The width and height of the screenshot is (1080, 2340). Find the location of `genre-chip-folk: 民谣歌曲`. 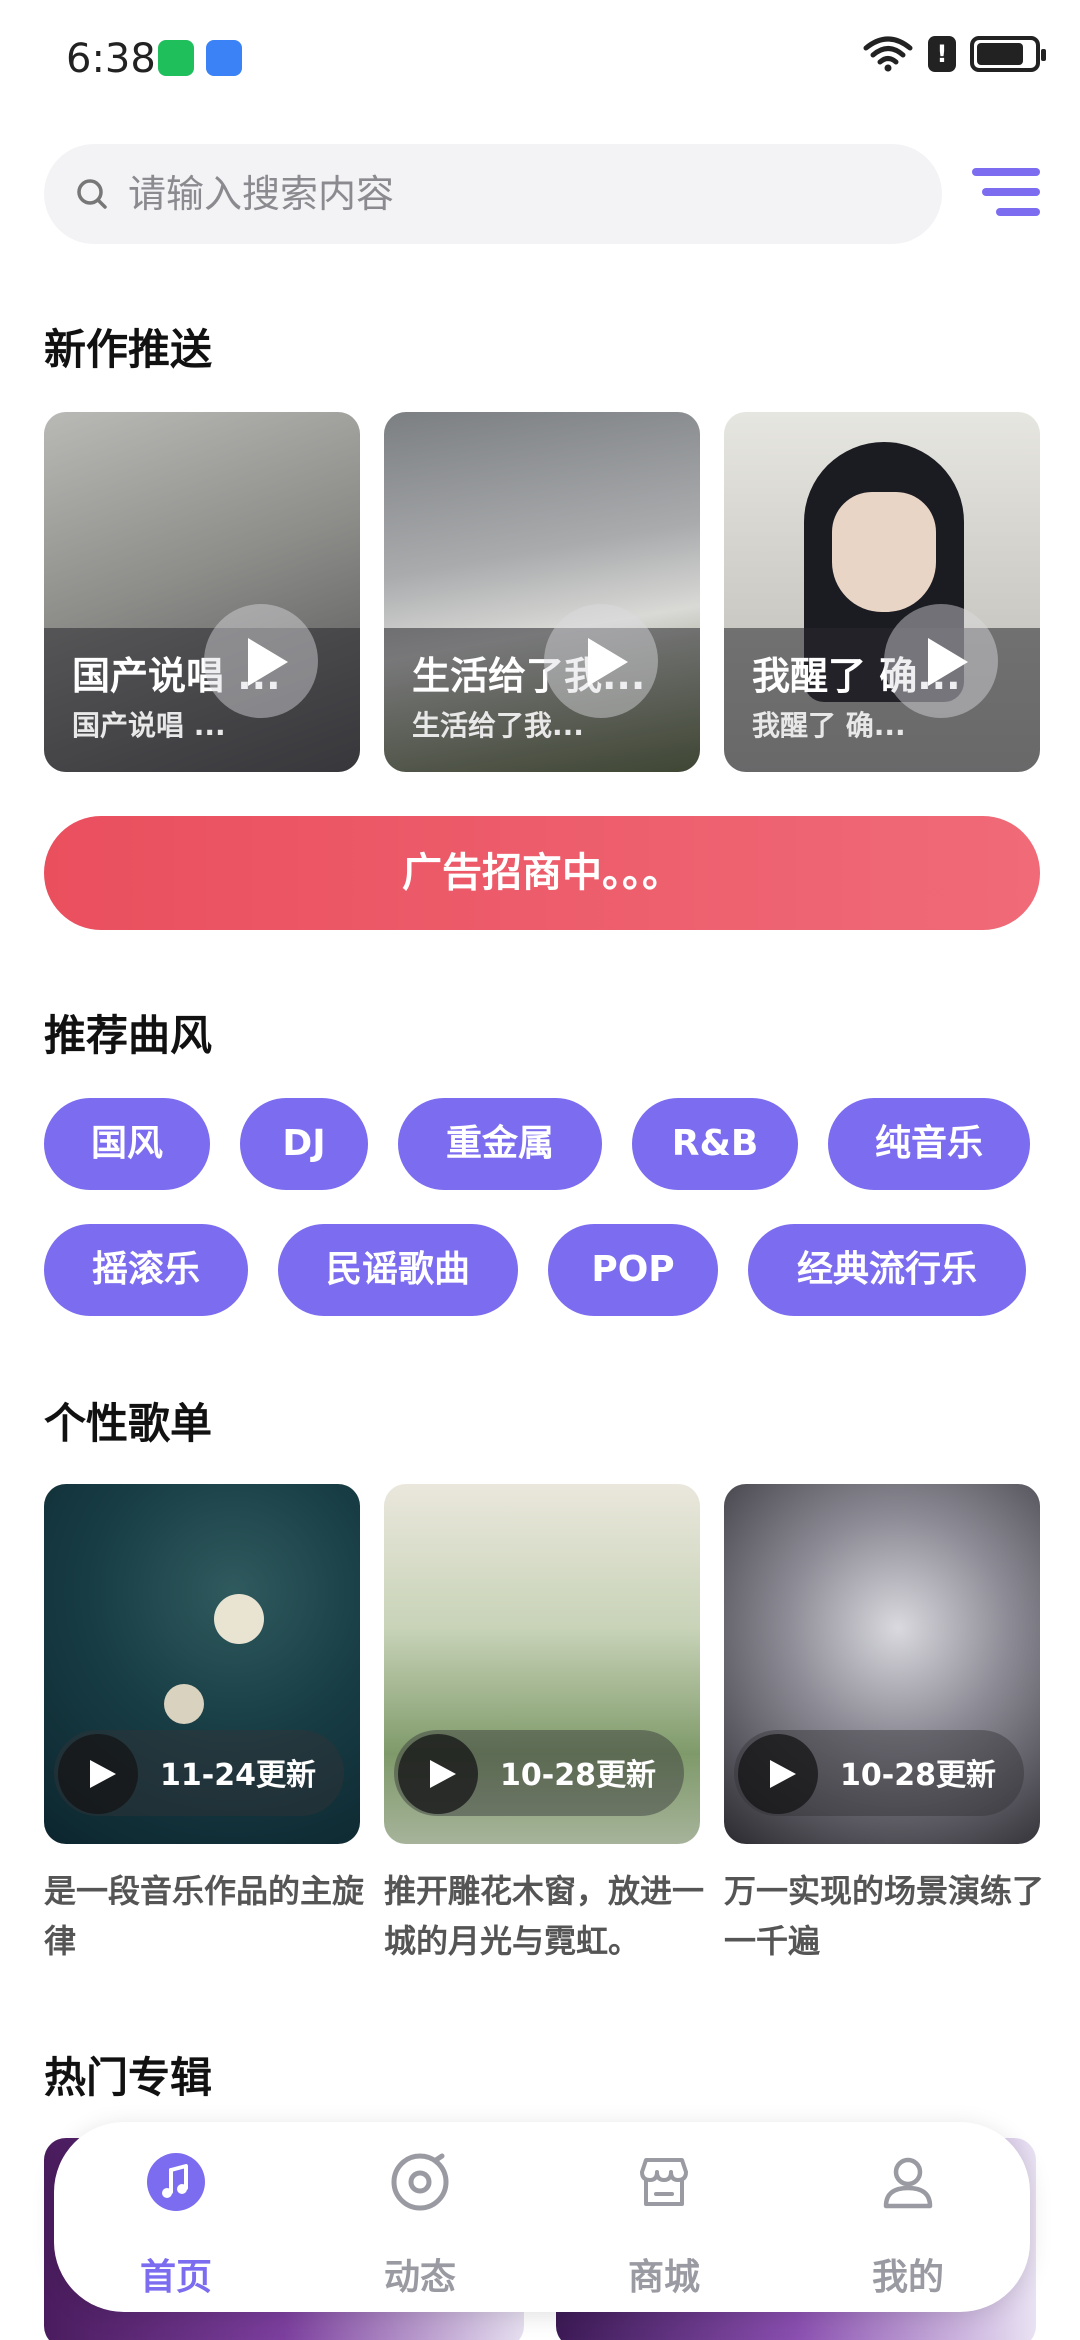

genre-chip-folk: 民谣歌曲 is located at coordinates (398, 1270).